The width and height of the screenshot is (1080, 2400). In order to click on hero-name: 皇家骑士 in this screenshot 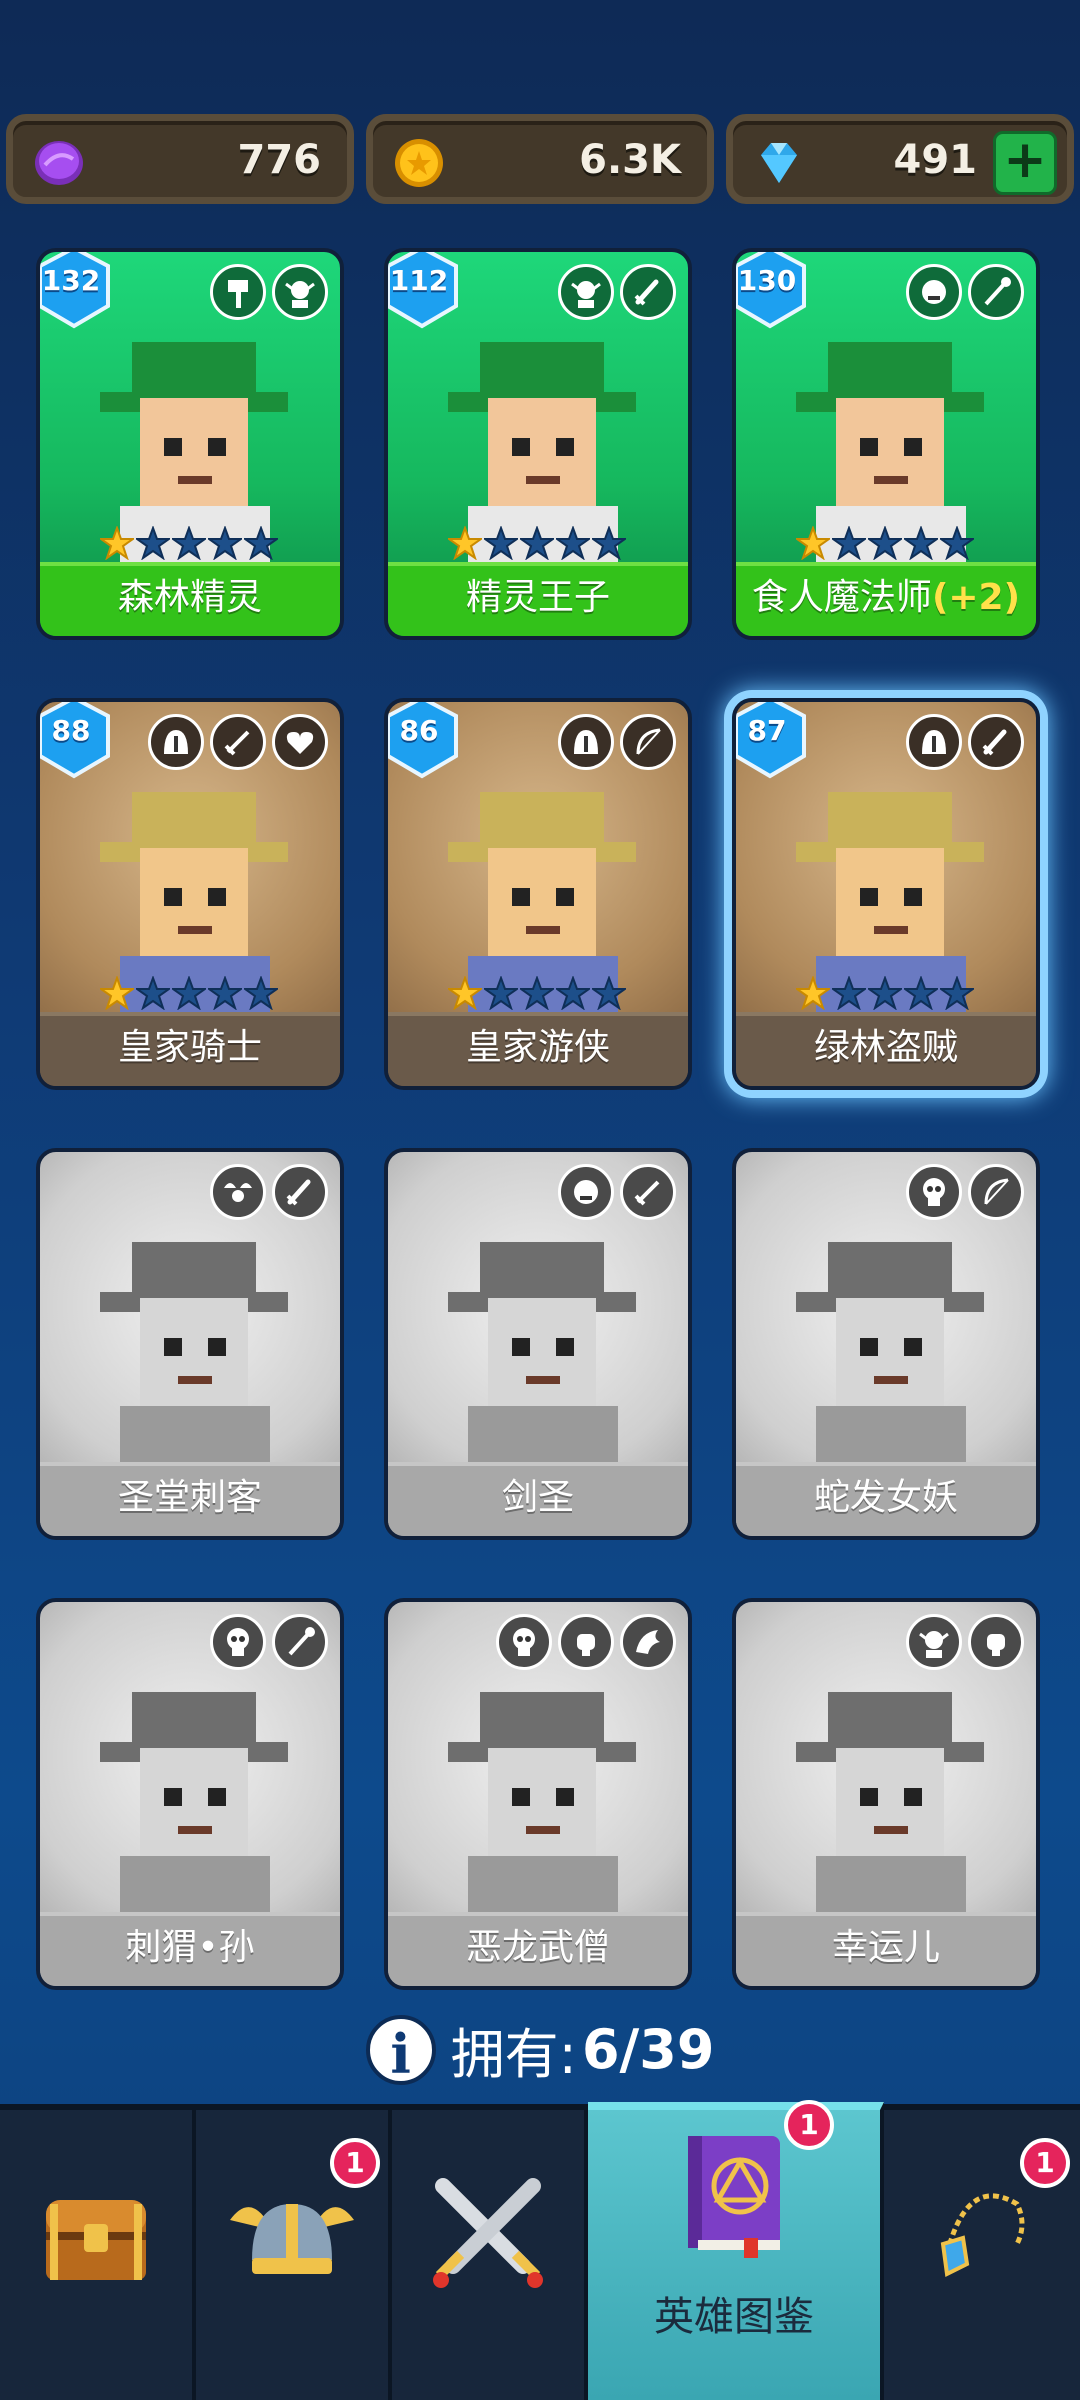, I will do `click(189, 1047)`.